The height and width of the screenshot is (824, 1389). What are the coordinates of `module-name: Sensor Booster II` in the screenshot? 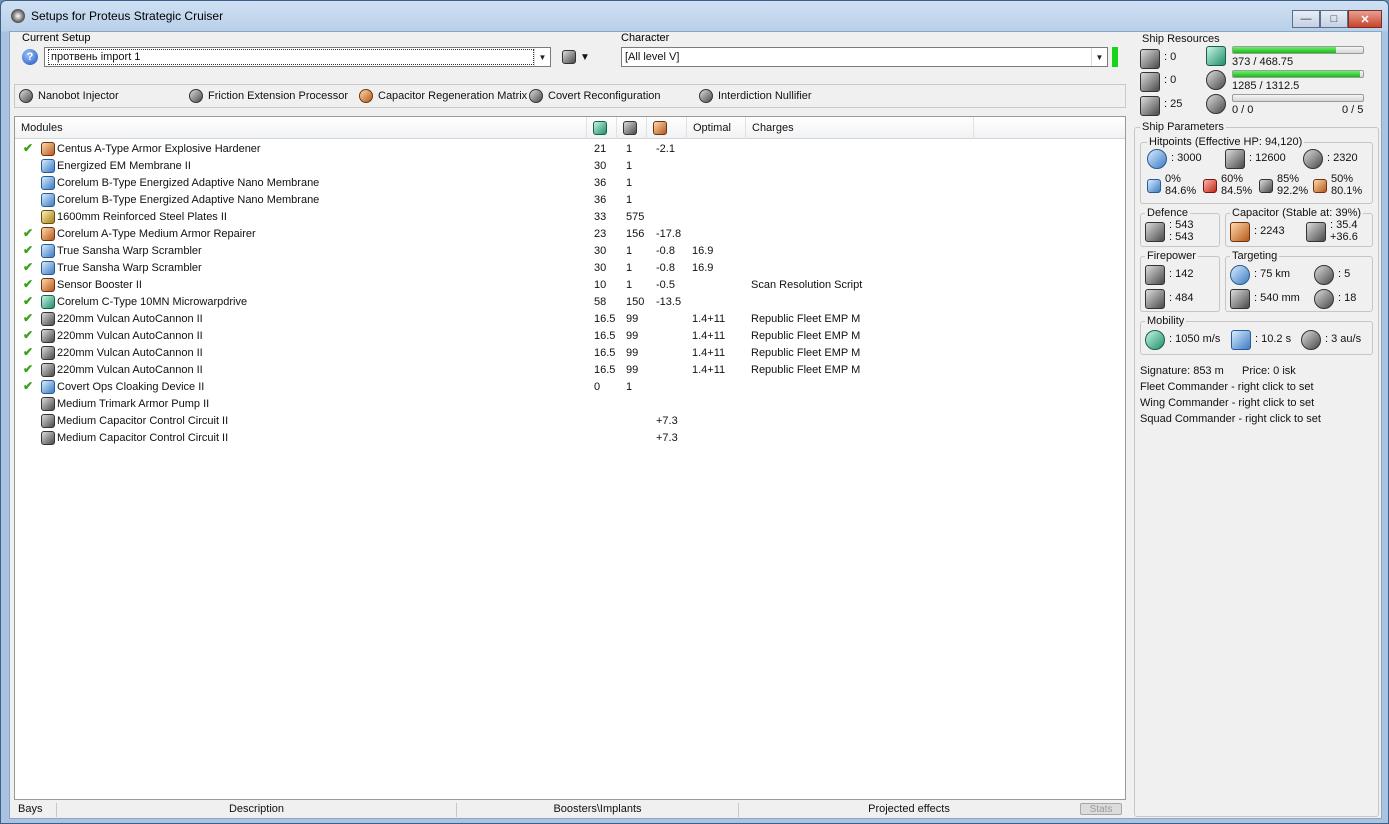 It's located at (99, 285).